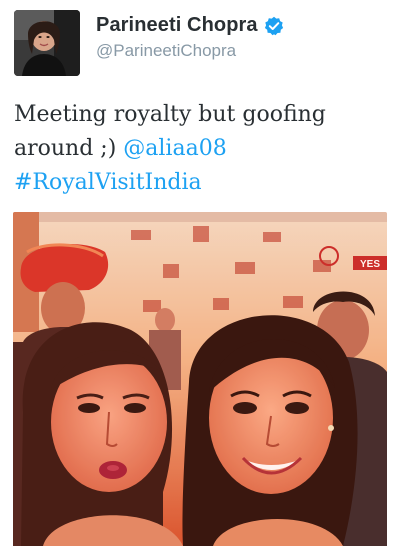 This screenshot has width=400, height=546. Describe the element at coordinates (174, 148) in the screenshot. I see `mention-link: @aliaa08` at that location.